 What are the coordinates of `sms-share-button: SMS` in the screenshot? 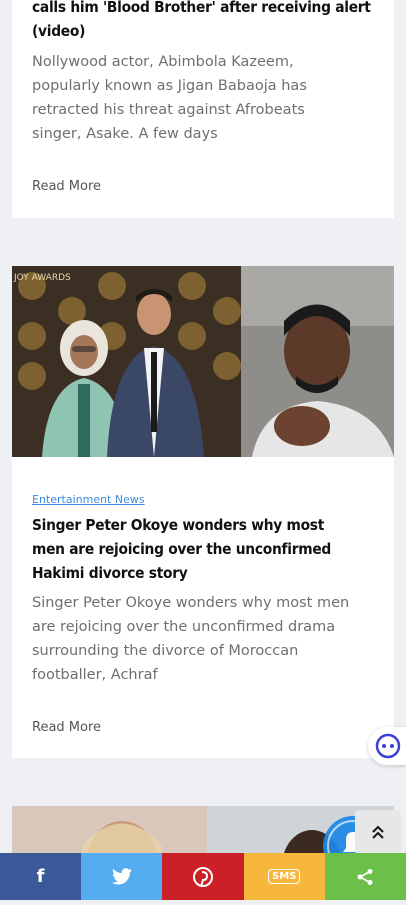 It's located at (284, 876).